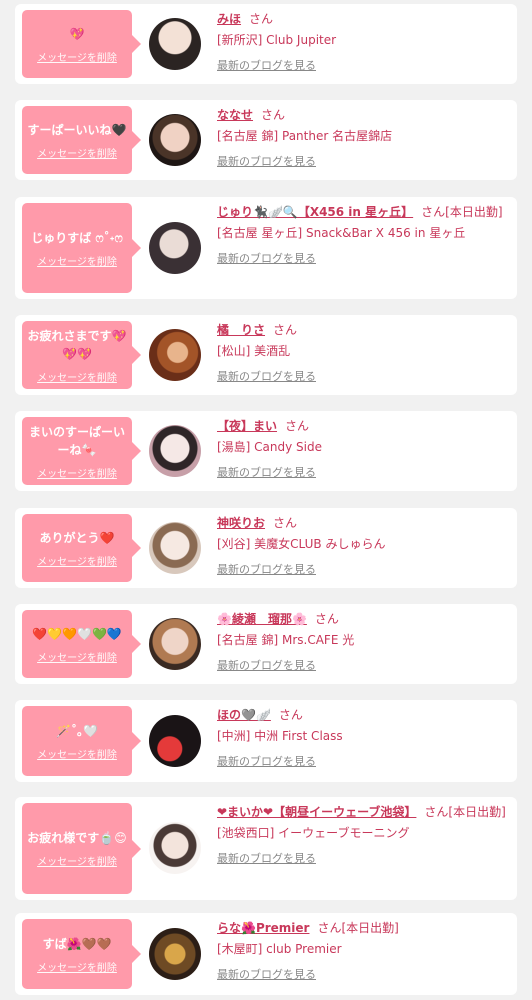 The width and height of the screenshot is (532, 1000). I want to click on message-text: 🪄˚｡🤍, so click(77, 730).